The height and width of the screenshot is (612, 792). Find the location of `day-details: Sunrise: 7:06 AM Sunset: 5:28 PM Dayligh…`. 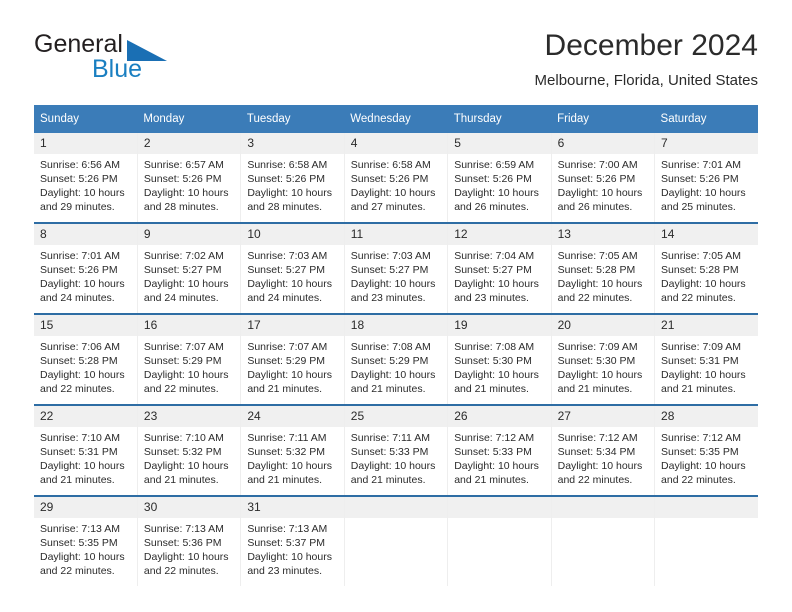

day-details: Sunrise: 7:06 AM Sunset: 5:28 PM Dayligh… is located at coordinates (85, 370).